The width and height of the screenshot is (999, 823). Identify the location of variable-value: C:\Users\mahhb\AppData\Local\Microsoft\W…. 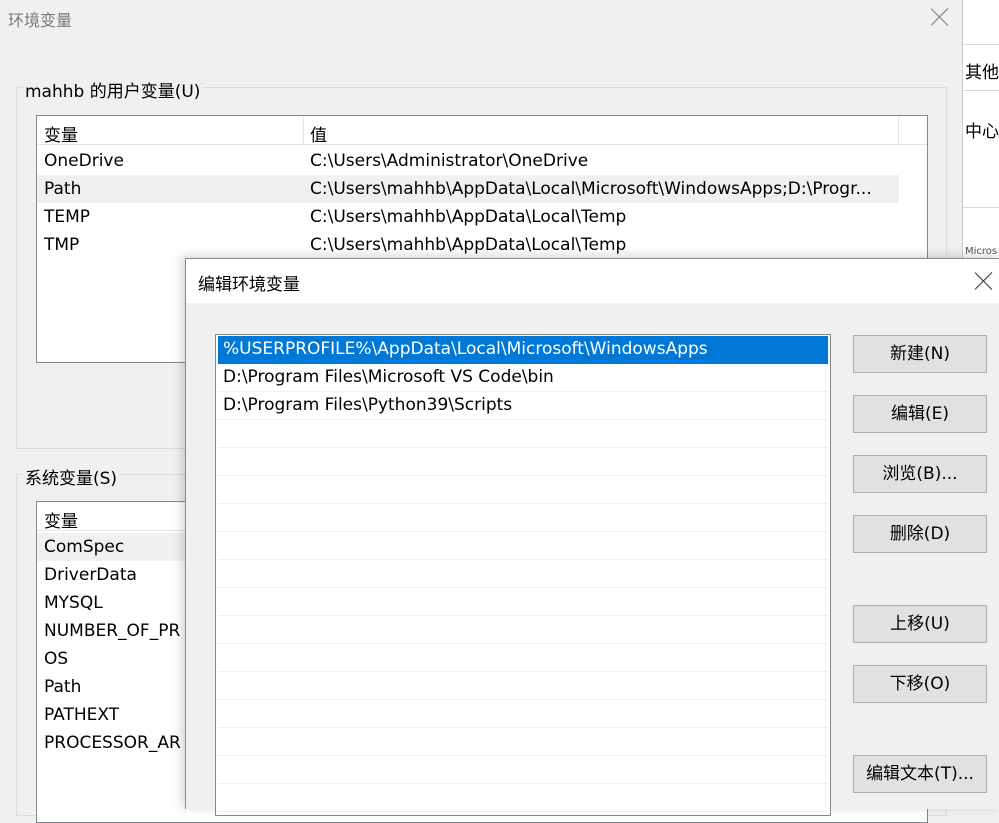
(591, 189).